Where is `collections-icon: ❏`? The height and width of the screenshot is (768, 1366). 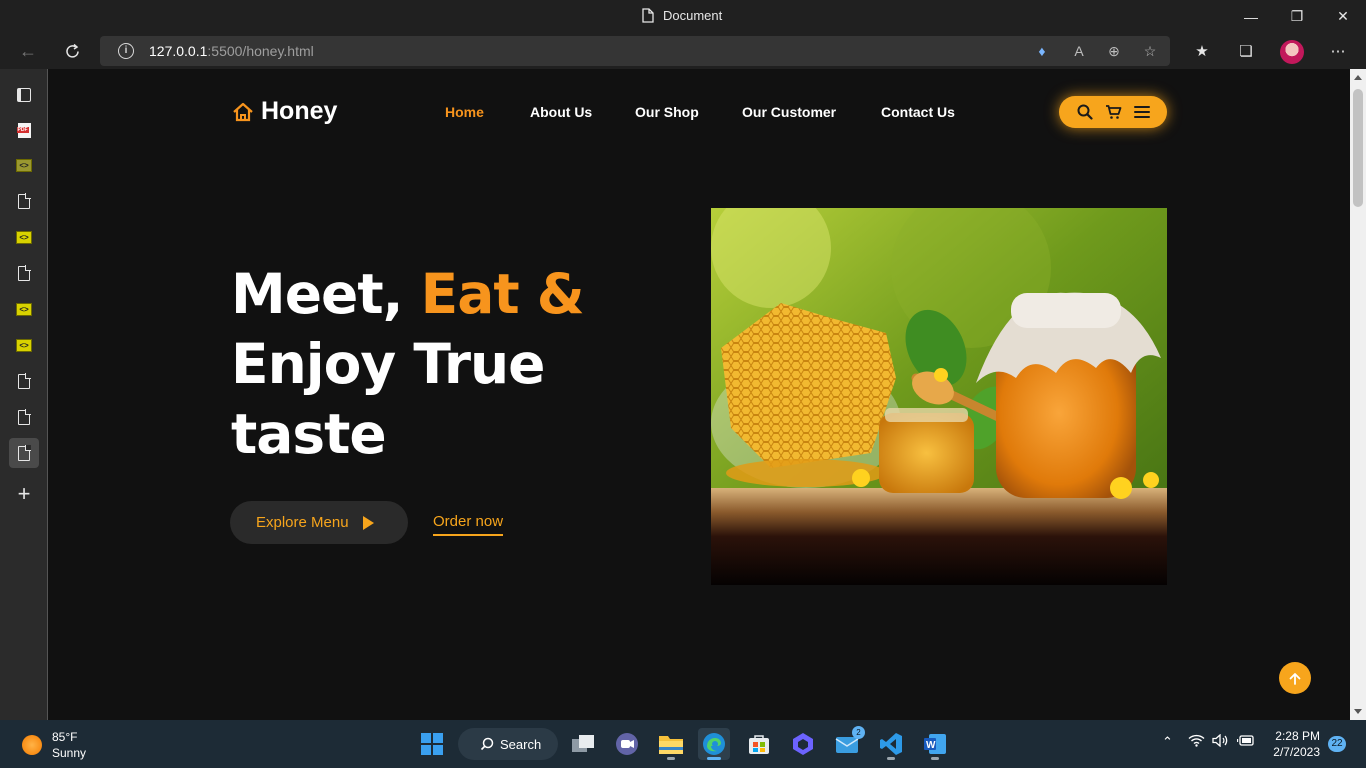 collections-icon: ❏ is located at coordinates (1246, 51).